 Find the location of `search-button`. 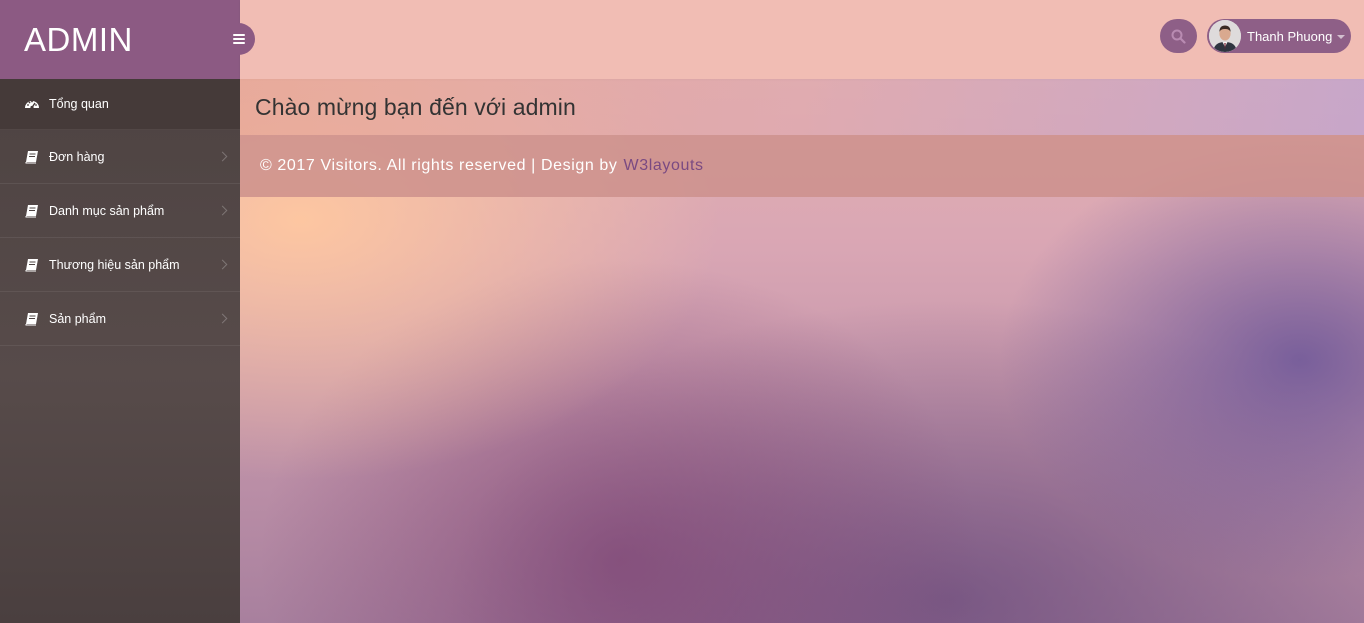

search-button is located at coordinates (1178, 36).